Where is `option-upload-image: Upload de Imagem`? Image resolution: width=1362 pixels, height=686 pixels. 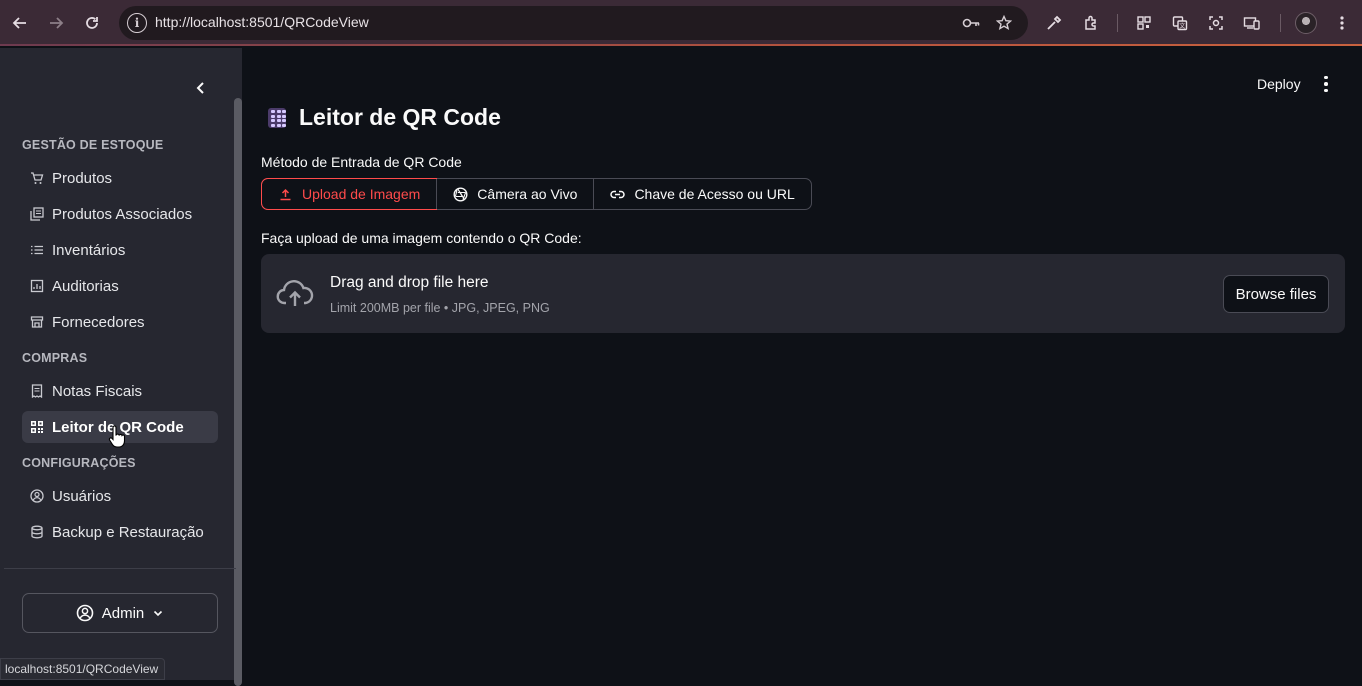
option-upload-image: Upload de Imagem is located at coordinates (349, 194).